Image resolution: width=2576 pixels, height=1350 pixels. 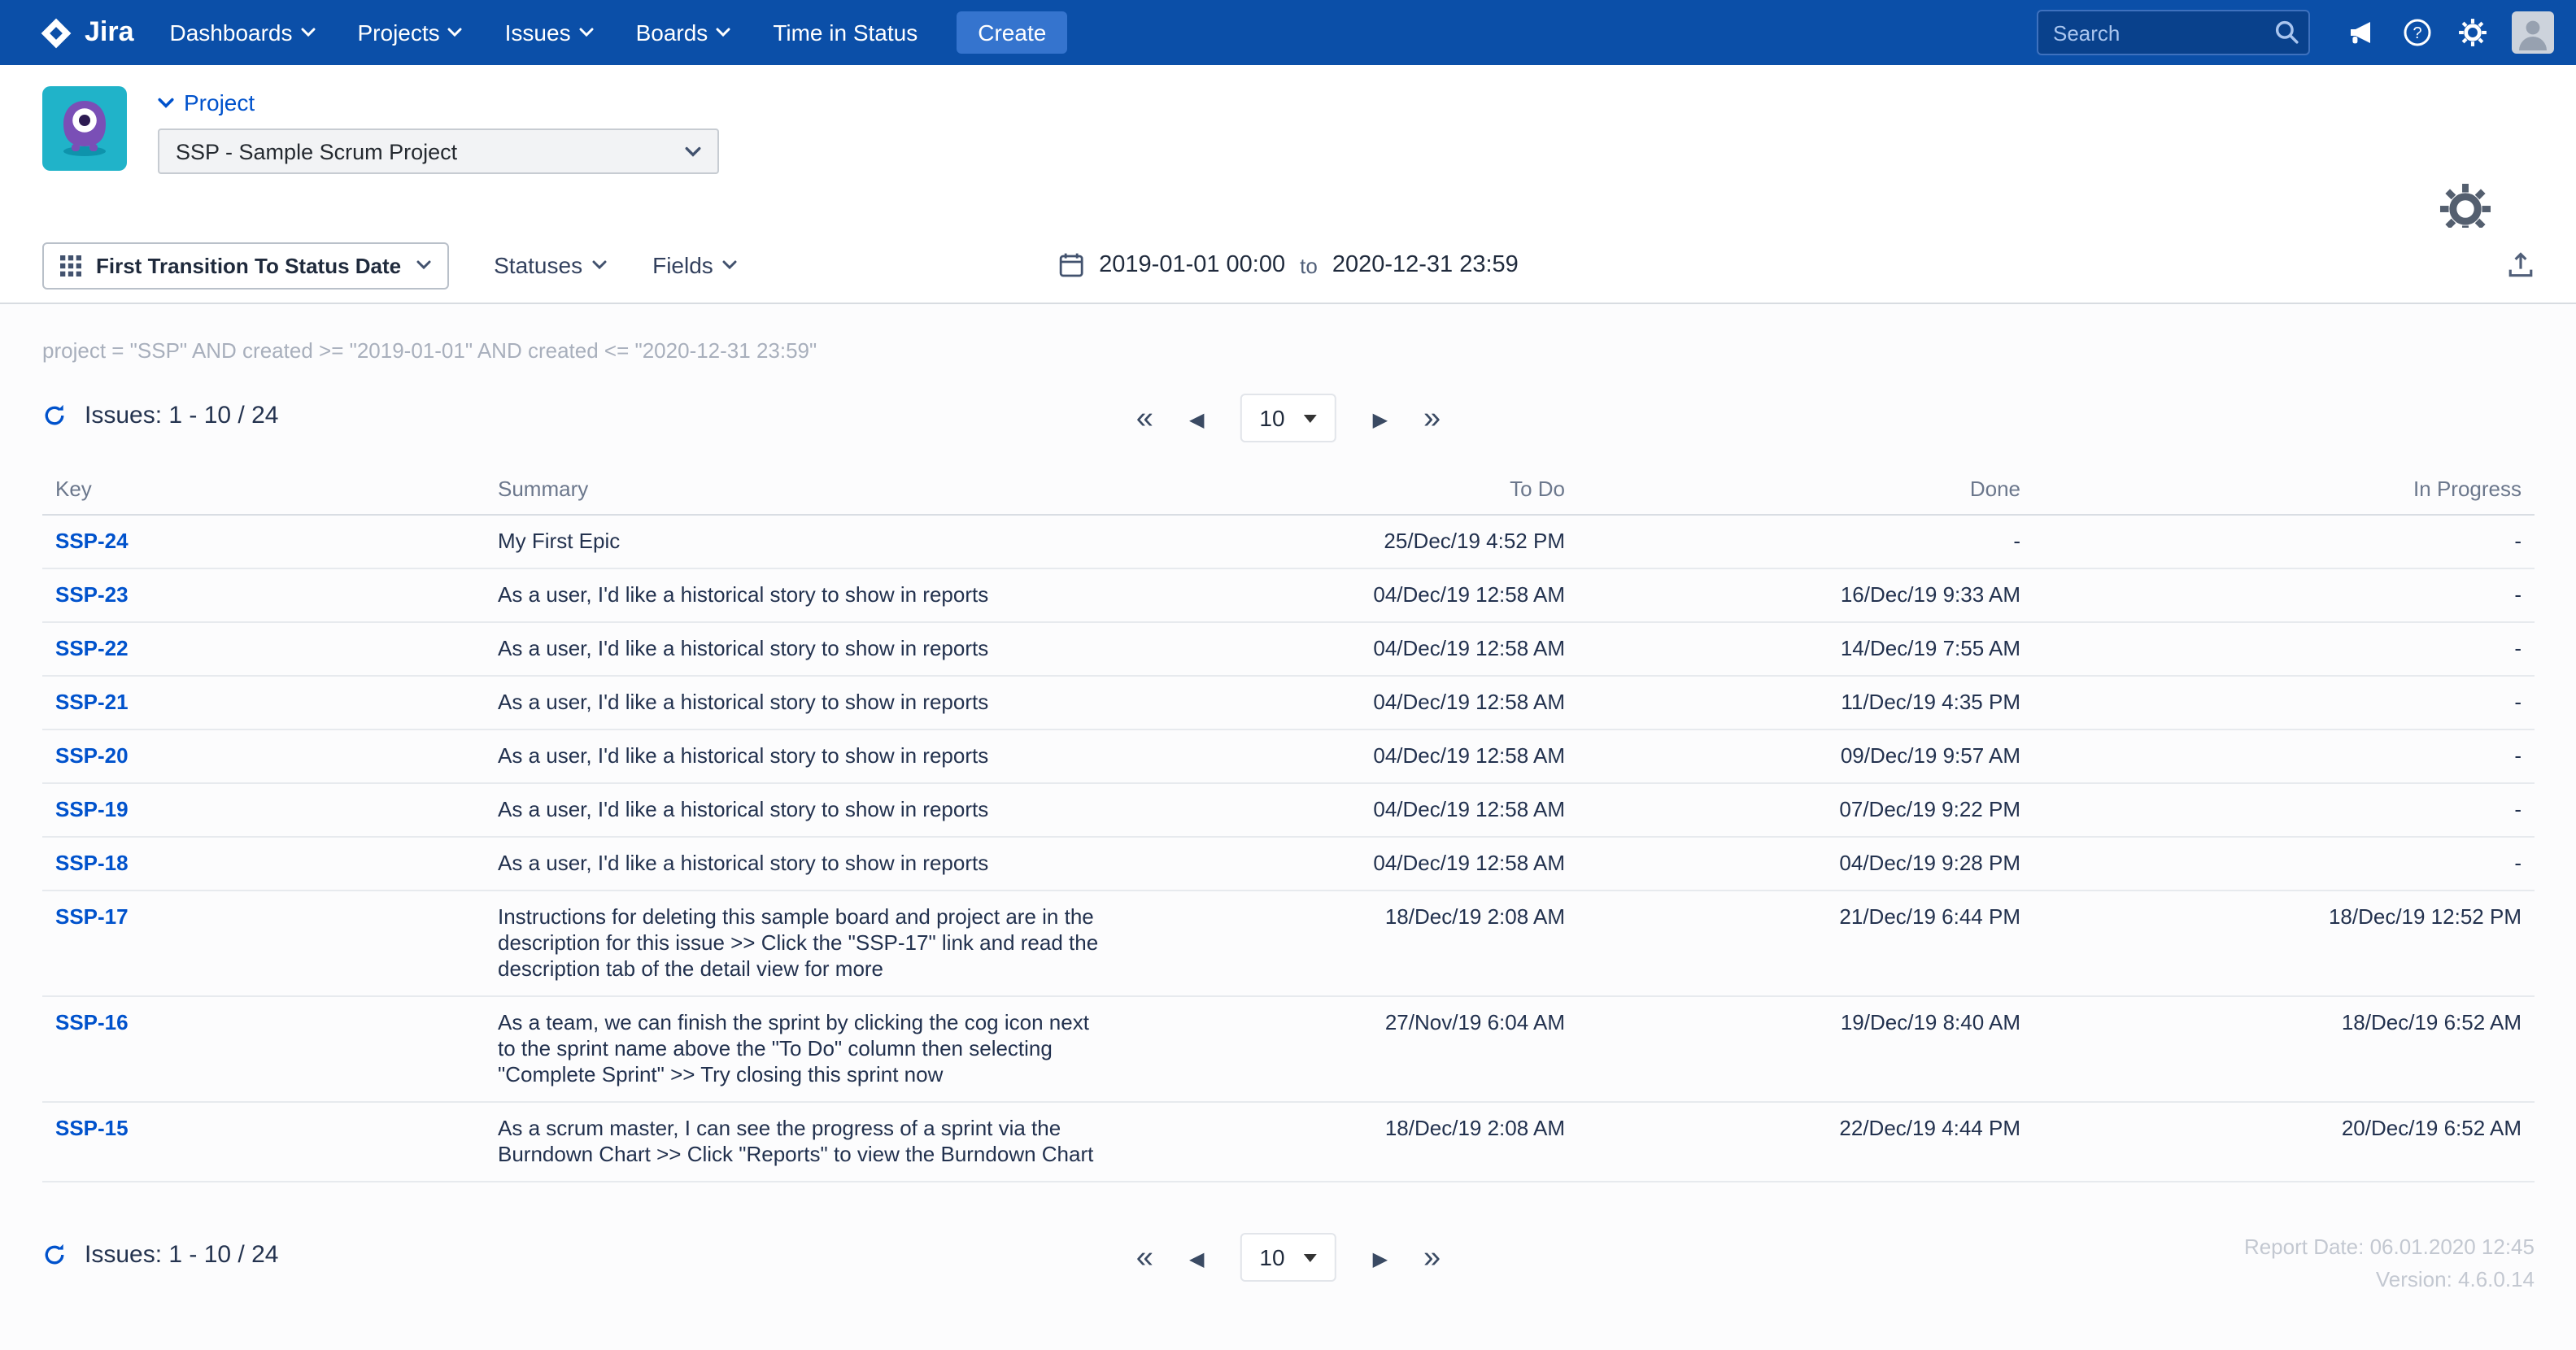 What do you see at coordinates (1012, 32) in the screenshot?
I see `create-button: Create` at bounding box center [1012, 32].